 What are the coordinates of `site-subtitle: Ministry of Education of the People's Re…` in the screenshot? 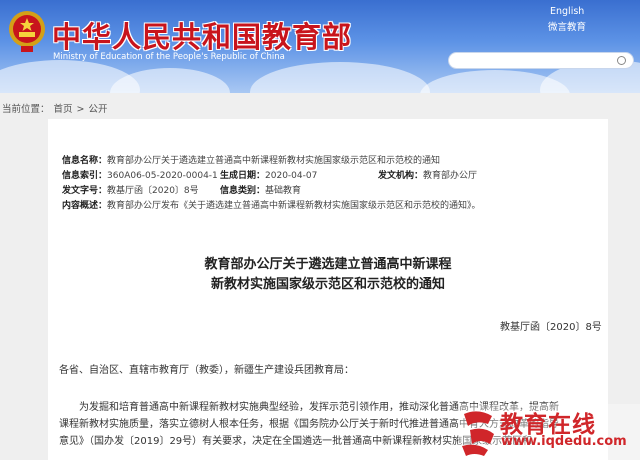 It's located at (169, 57).